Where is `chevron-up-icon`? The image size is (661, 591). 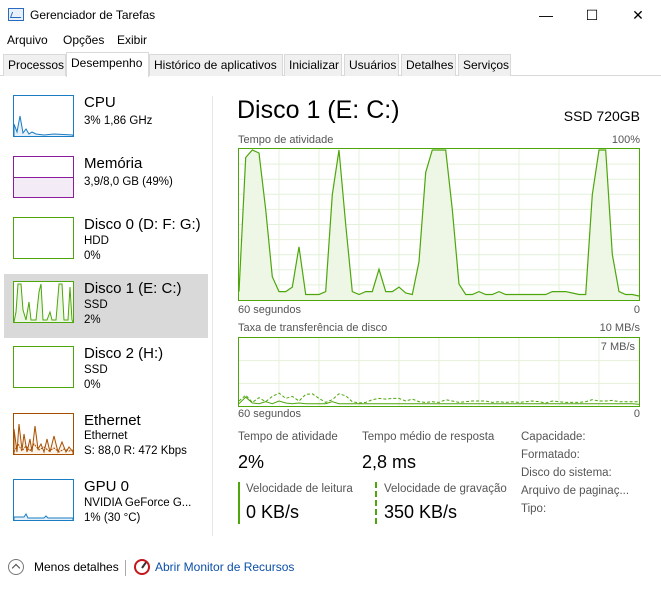
chevron-up-icon is located at coordinates (16, 567).